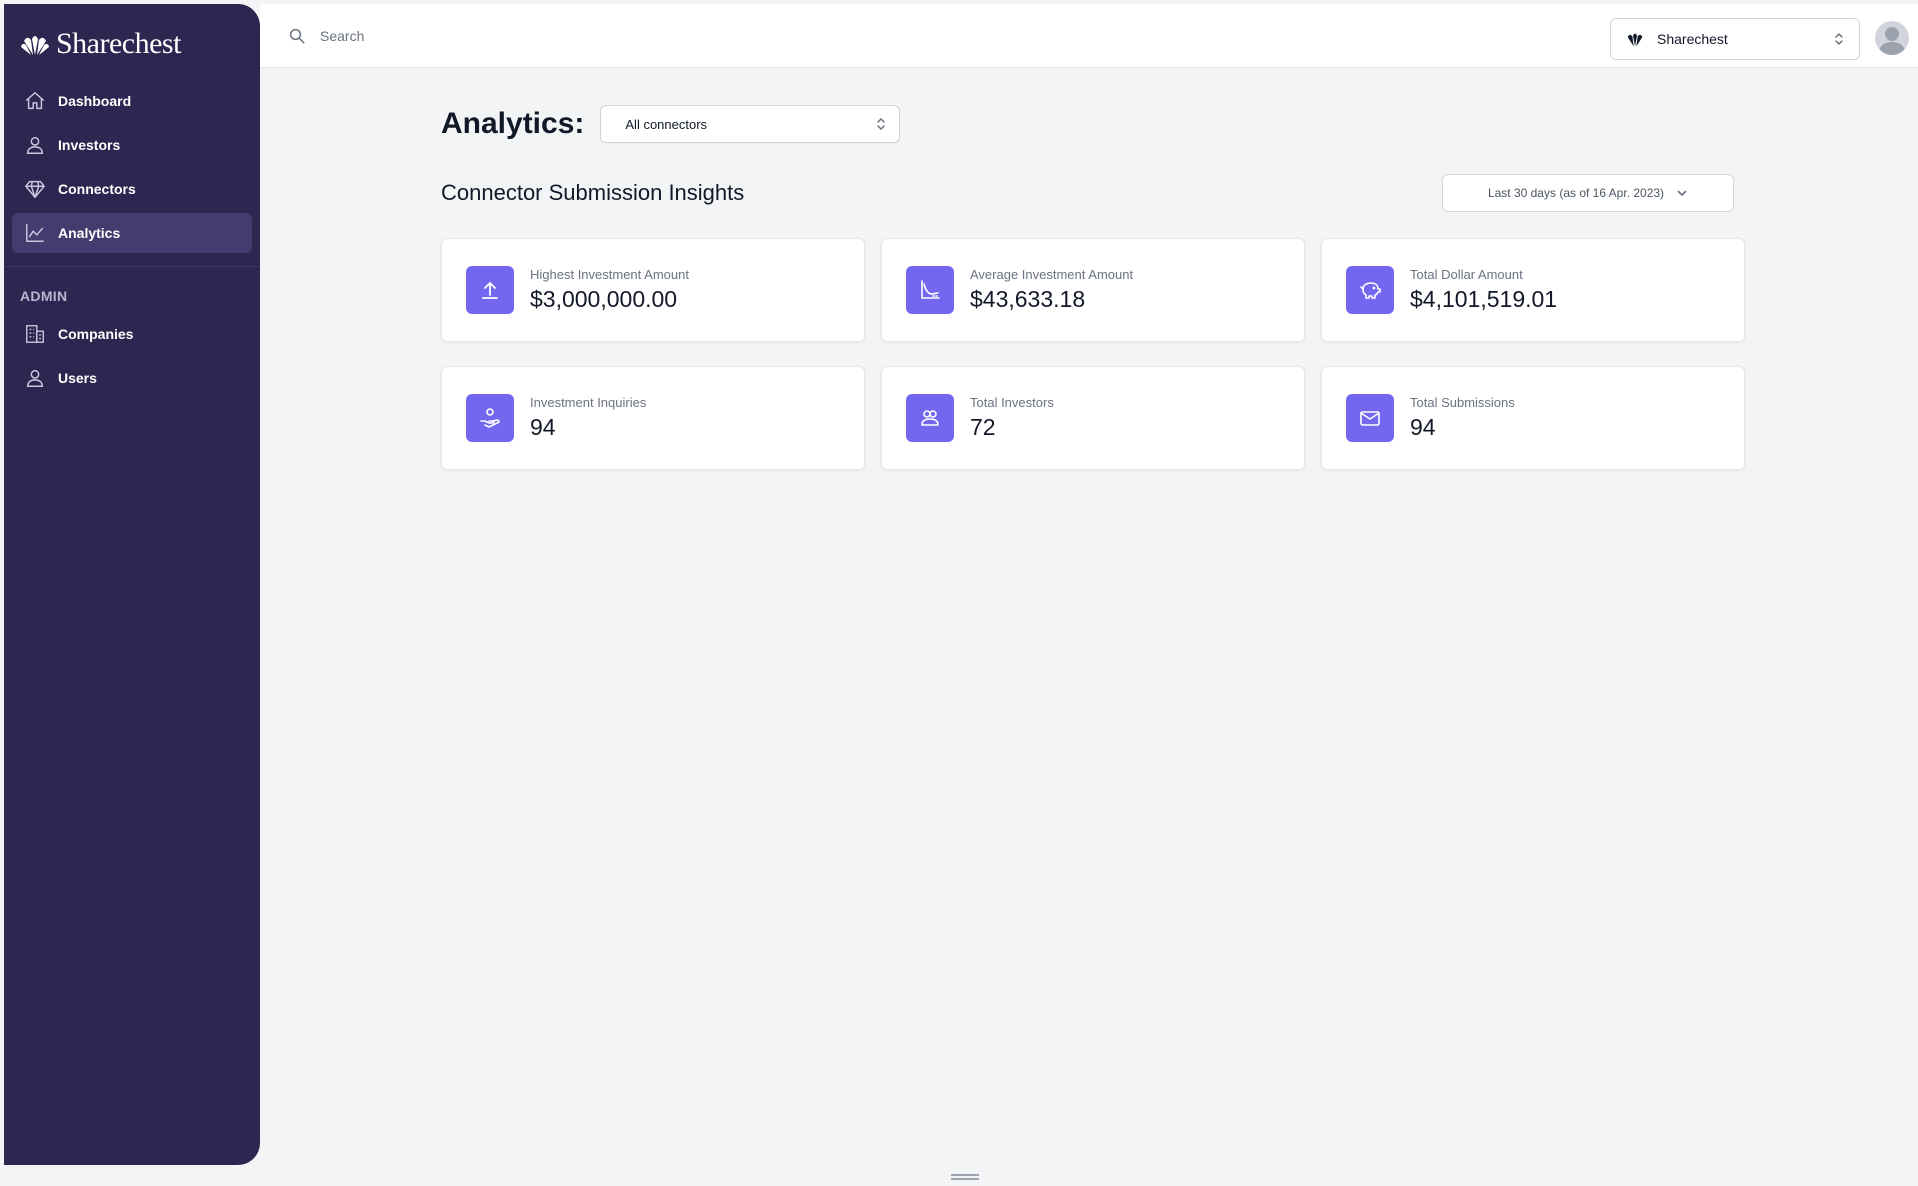 The height and width of the screenshot is (1186, 1918). Describe the element at coordinates (1466, 274) in the screenshot. I see `stat-label: Total Dollar Amount` at that location.